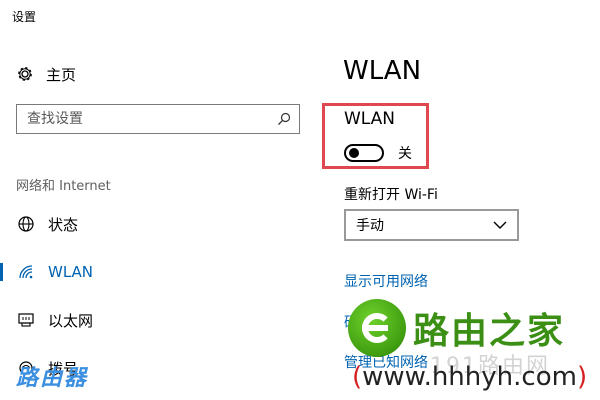  Describe the element at coordinates (24, 17) in the screenshot. I see `window-title: 设置` at that location.